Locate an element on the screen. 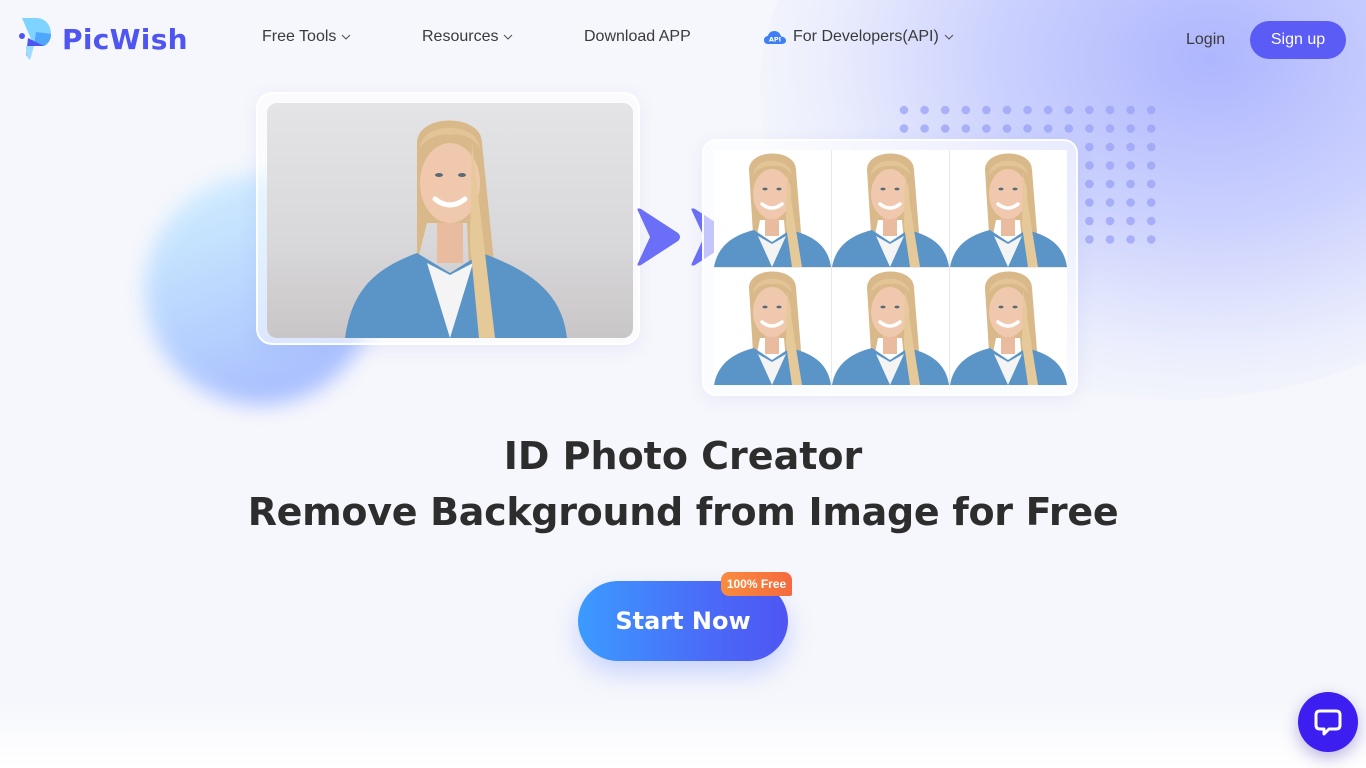 The image size is (1366, 768). nav-download-app: Download APP is located at coordinates (637, 37).